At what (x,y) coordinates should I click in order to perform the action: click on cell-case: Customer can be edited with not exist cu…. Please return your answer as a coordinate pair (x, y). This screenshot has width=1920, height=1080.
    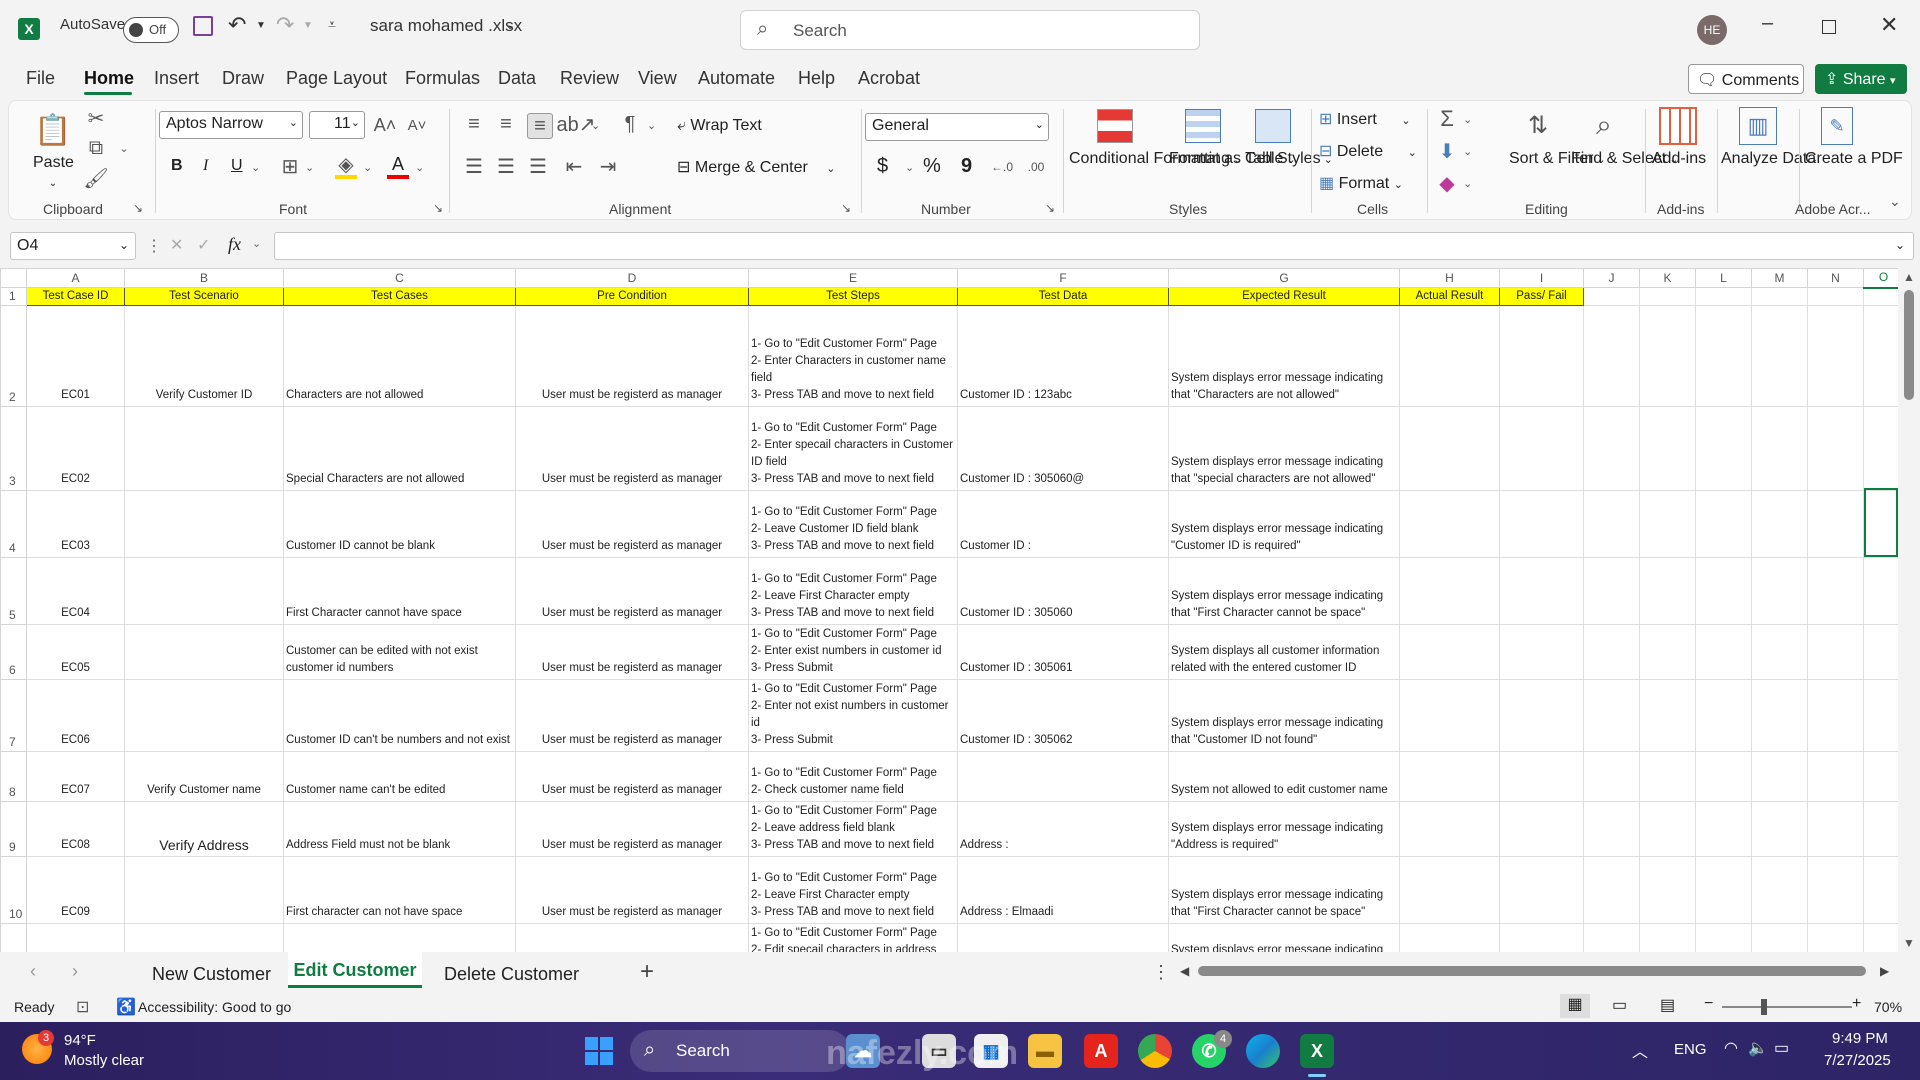
    Looking at the image, I should click on (399, 652).